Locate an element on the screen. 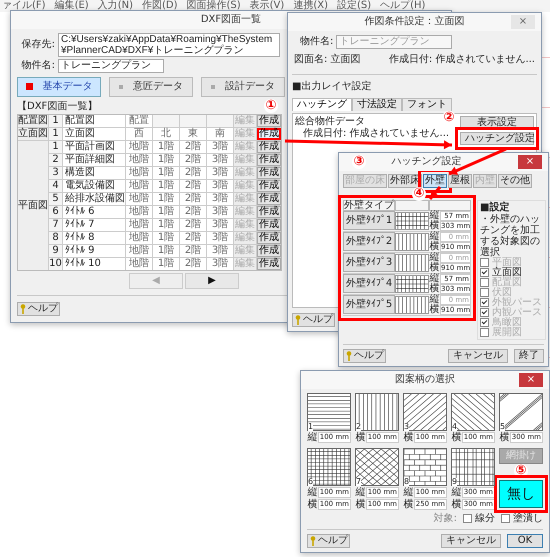 The image size is (550, 557). row-number: 7 is located at coordinates (55, 225).